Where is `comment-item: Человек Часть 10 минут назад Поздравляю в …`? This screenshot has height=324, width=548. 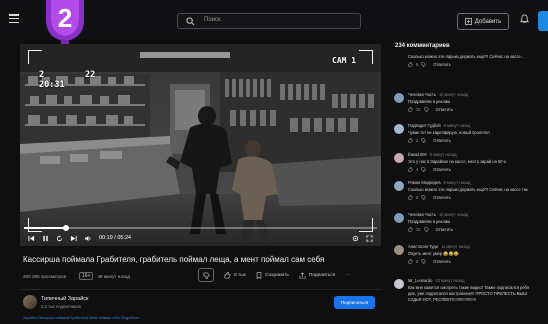
comment-item: Человек Часть 10 минут назад Поздравляю в … is located at coordinates (470, 107).